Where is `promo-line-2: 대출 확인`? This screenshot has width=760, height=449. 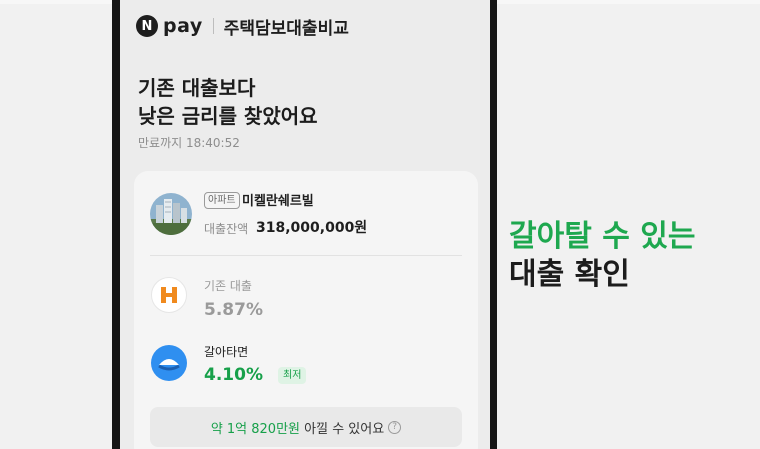
promo-line-2: 대출 확인 is located at coordinates (569, 274).